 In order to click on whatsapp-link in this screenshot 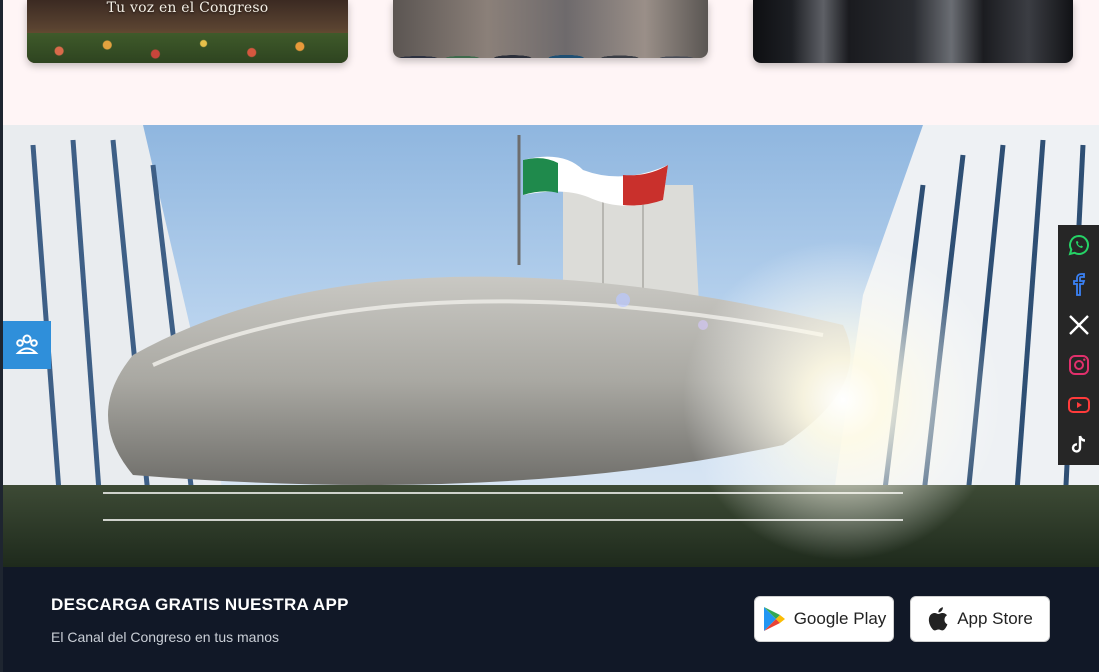, I will do `click(1078, 245)`.